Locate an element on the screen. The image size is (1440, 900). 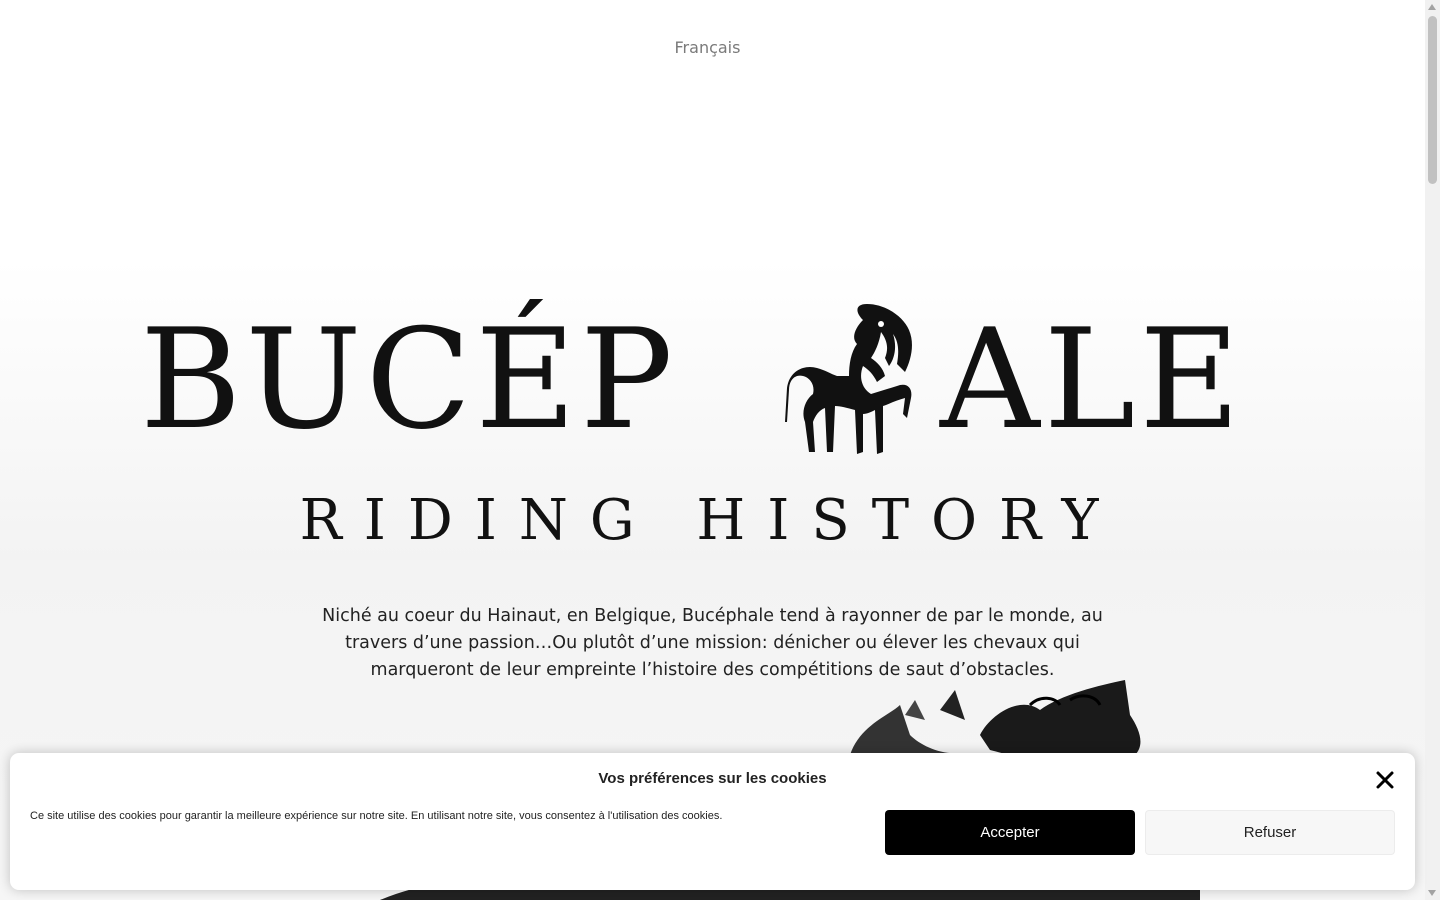
horse-logo-icon is located at coordinates (848, 379).